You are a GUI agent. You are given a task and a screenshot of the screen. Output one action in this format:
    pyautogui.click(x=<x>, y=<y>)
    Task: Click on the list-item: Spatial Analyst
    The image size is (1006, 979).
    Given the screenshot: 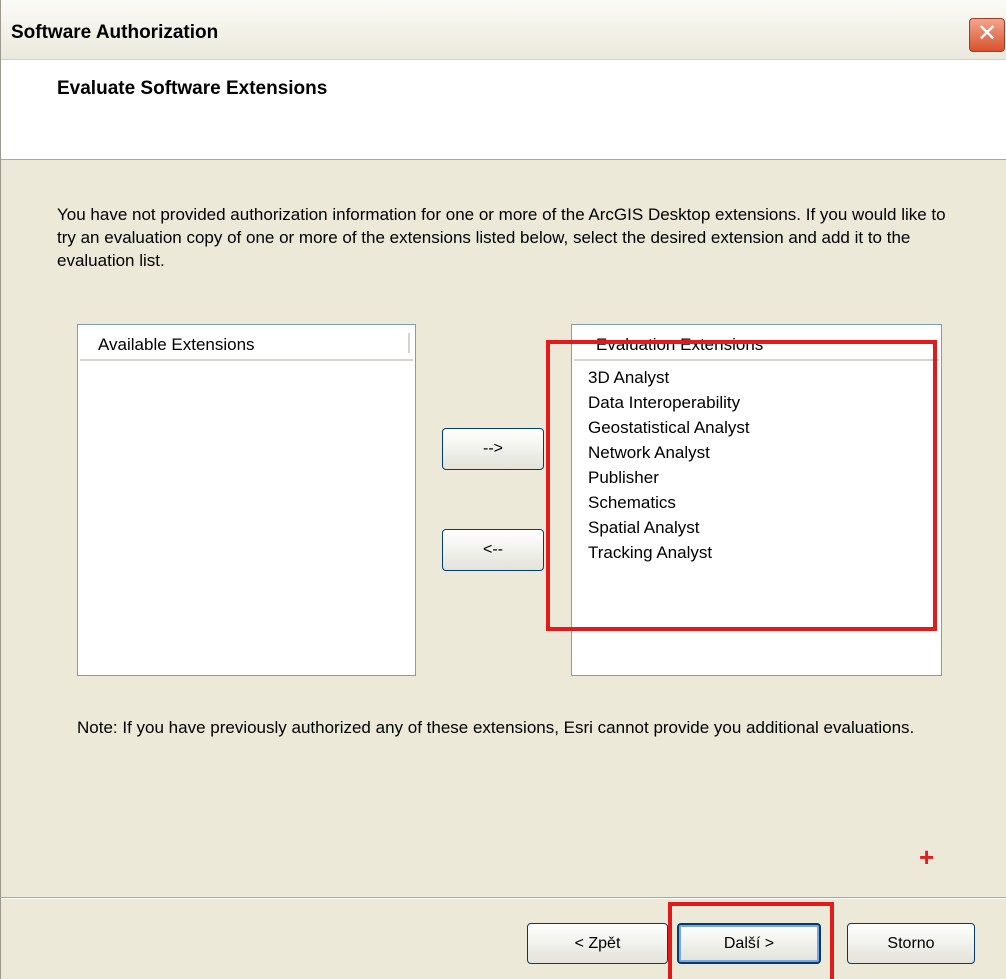 What is the action you would take?
    pyautogui.click(x=669, y=527)
    